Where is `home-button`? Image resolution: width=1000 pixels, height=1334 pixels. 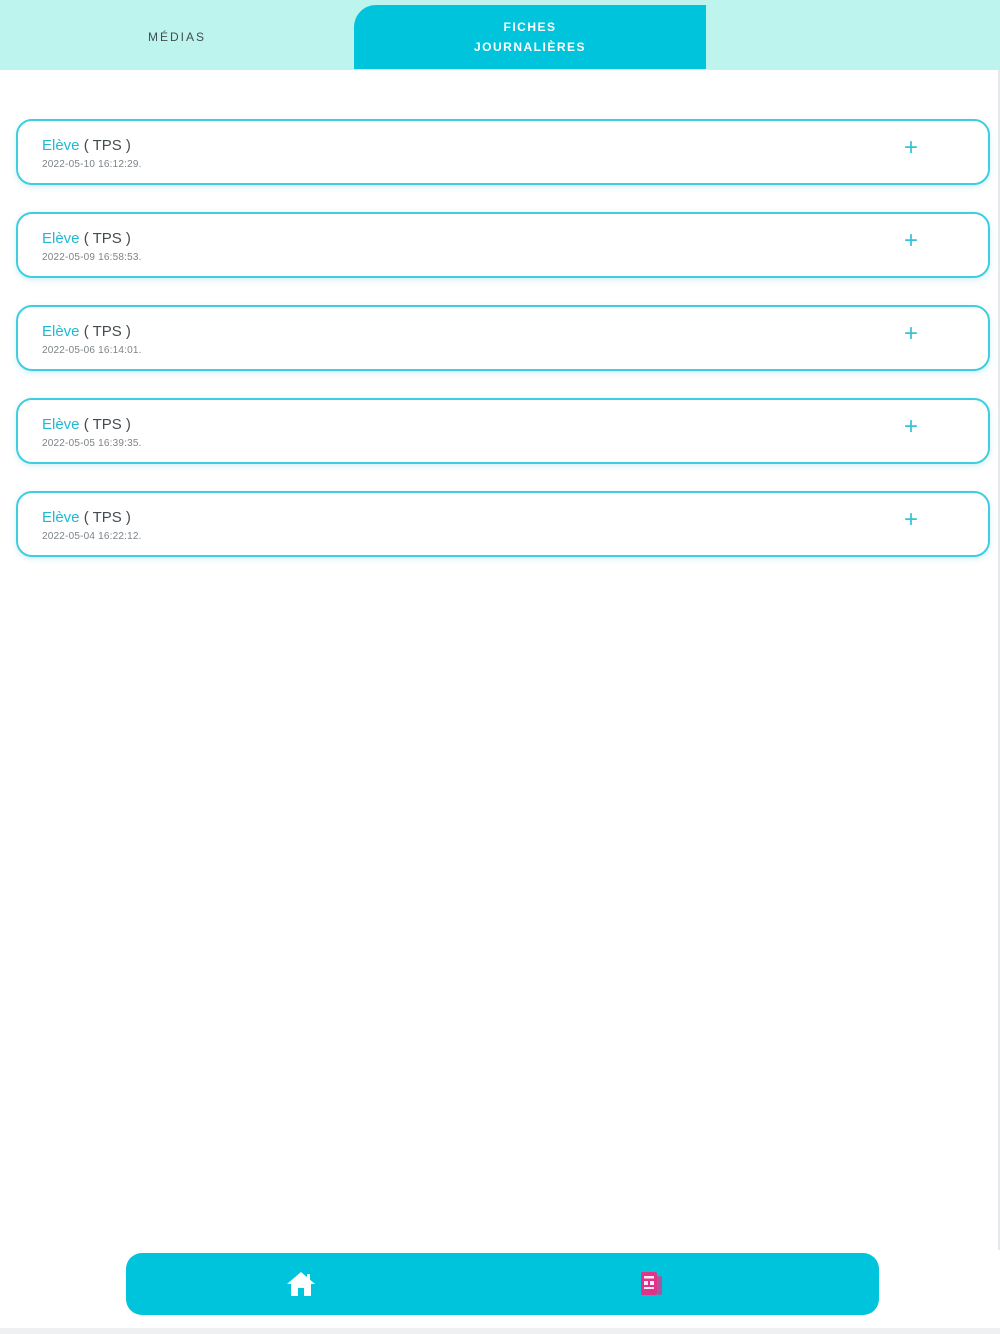
home-button is located at coordinates (301, 1284).